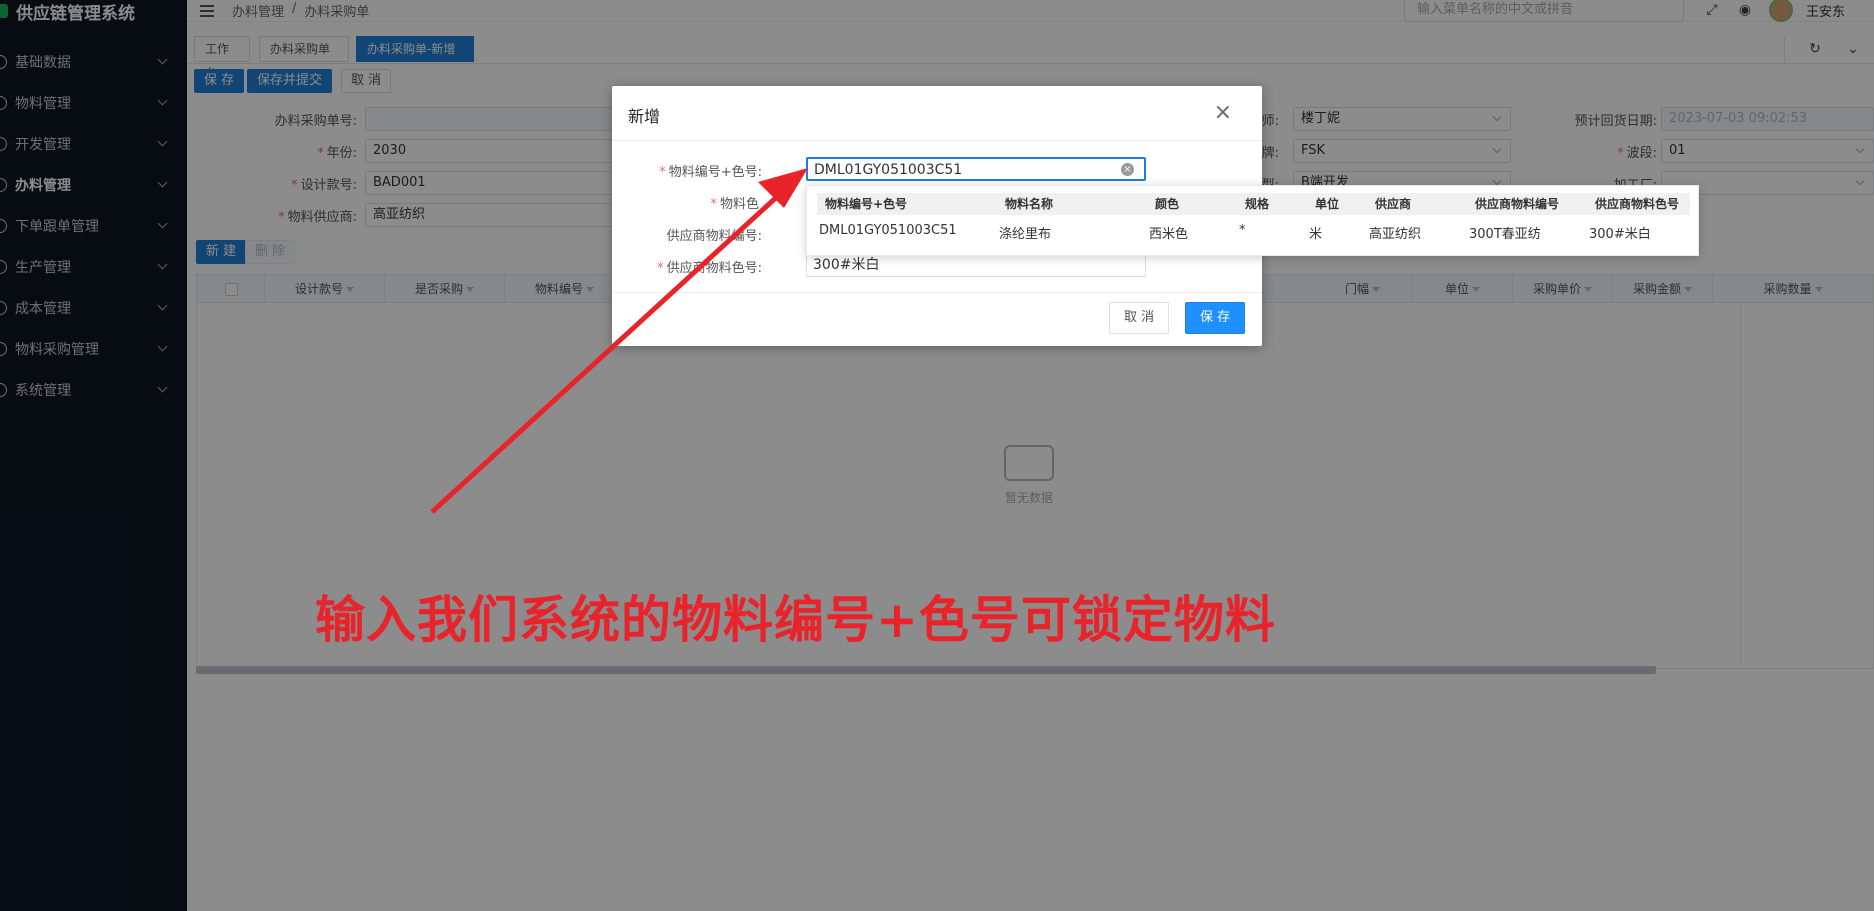  What do you see at coordinates (783, 188) in the screenshot?
I see `arrow-head` at bounding box center [783, 188].